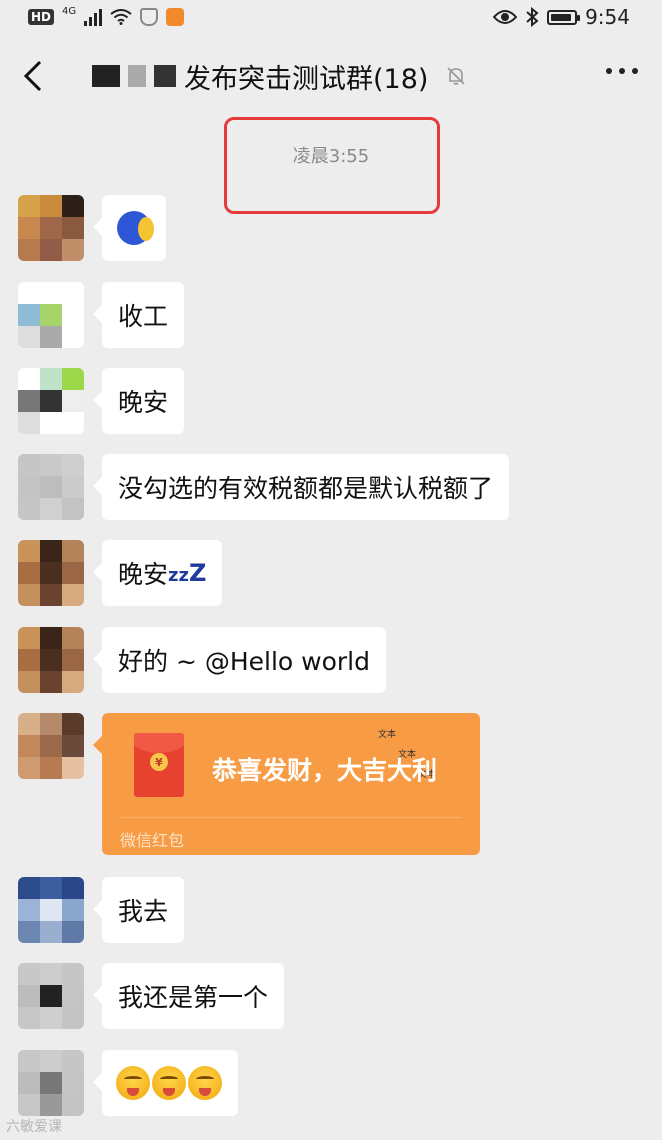  What do you see at coordinates (187, 573) in the screenshot?
I see `sleep-zzz-emoji: zzZ` at bounding box center [187, 573].